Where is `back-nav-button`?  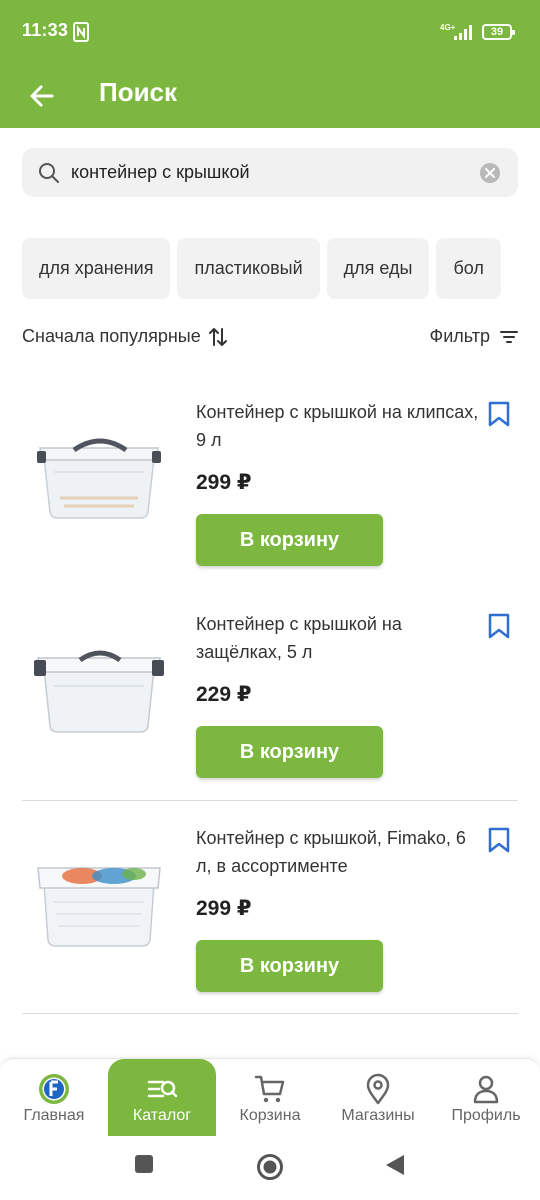
back-nav-button is located at coordinates (395, 1165).